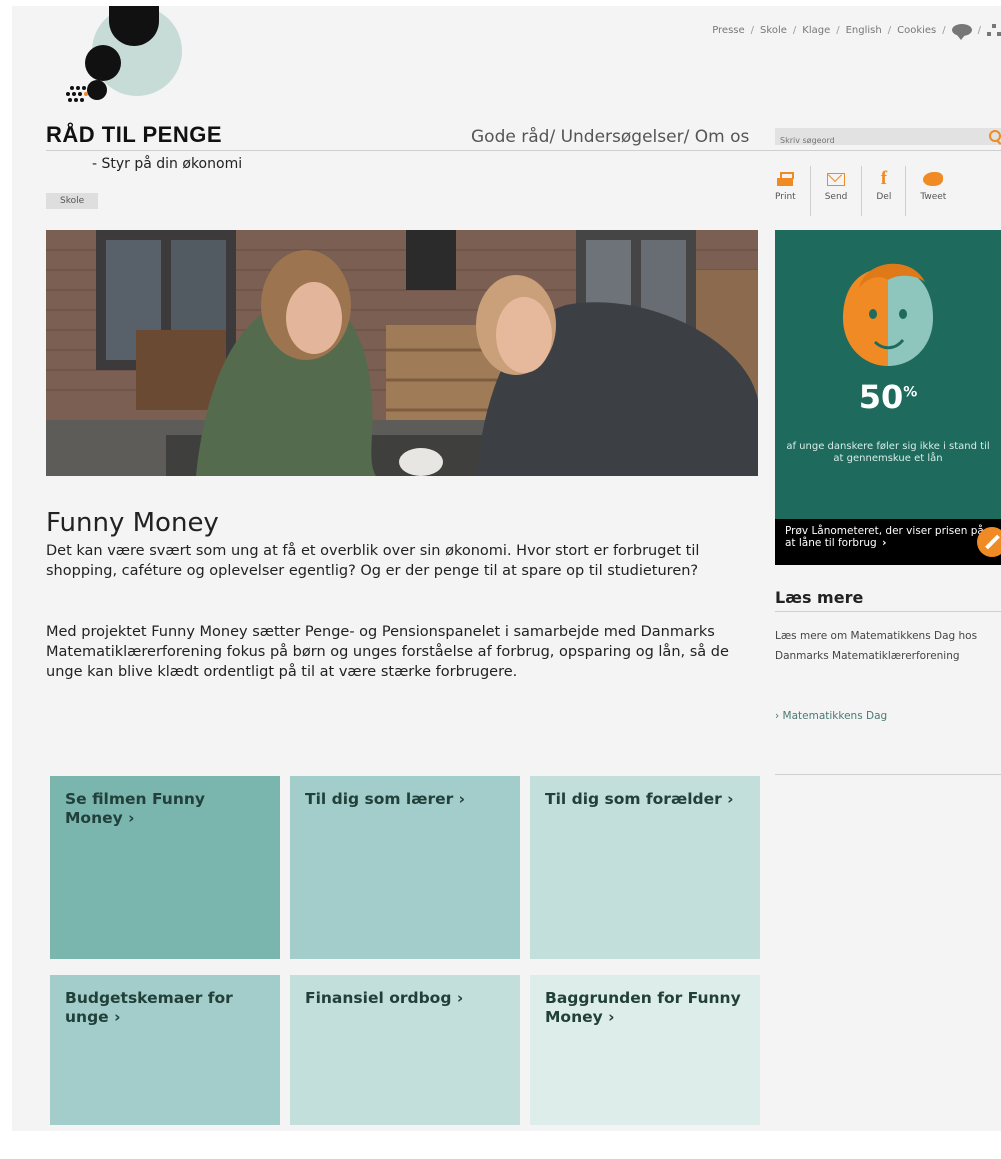  What do you see at coordinates (132, 523) in the screenshot?
I see `page-title: Funny Money` at bounding box center [132, 523].